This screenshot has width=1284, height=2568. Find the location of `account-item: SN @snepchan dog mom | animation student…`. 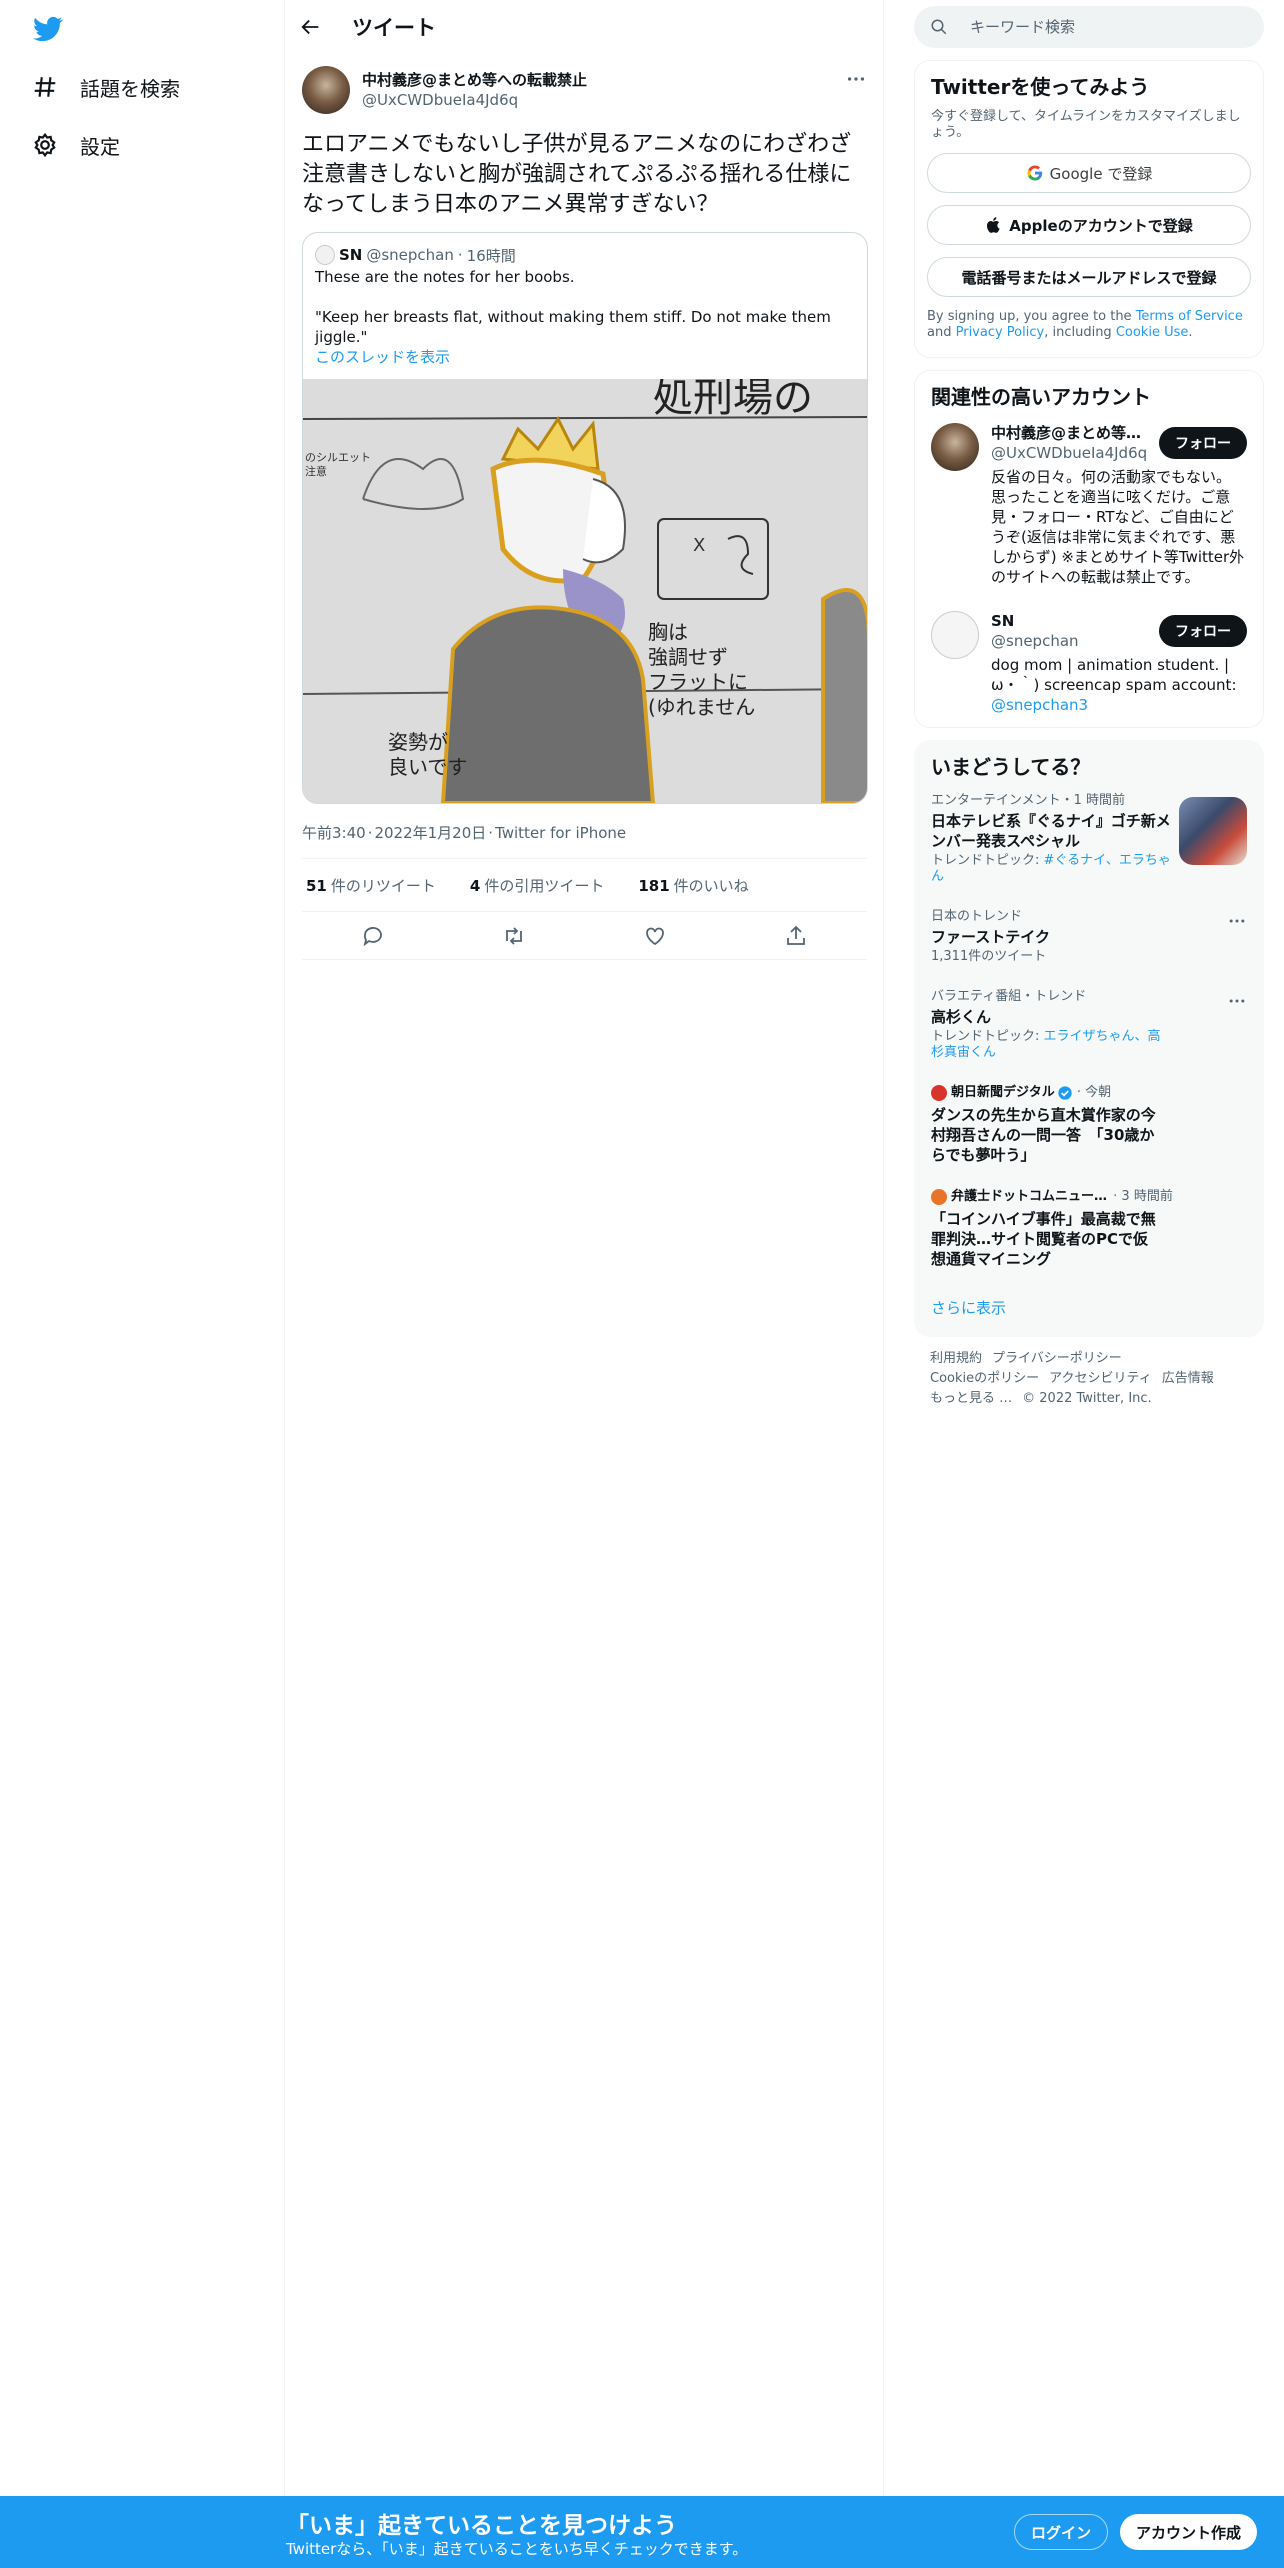

account-item: SN @snepchan dog mom | animation student… is located at coordinates (1089, 663).